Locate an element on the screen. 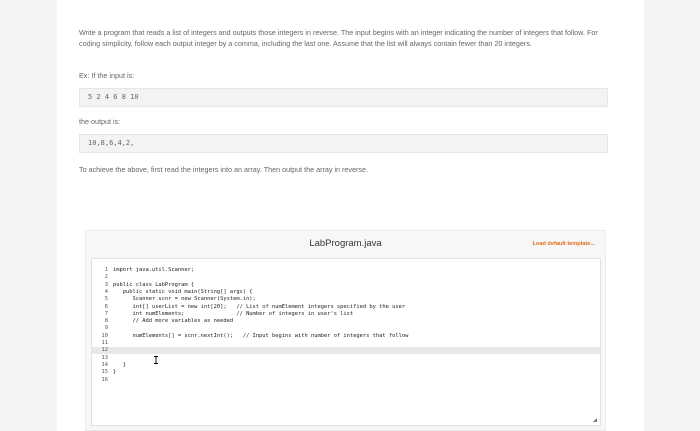 The image size is (700, 431). code-line: 9 is located at coordinates (346, 328).